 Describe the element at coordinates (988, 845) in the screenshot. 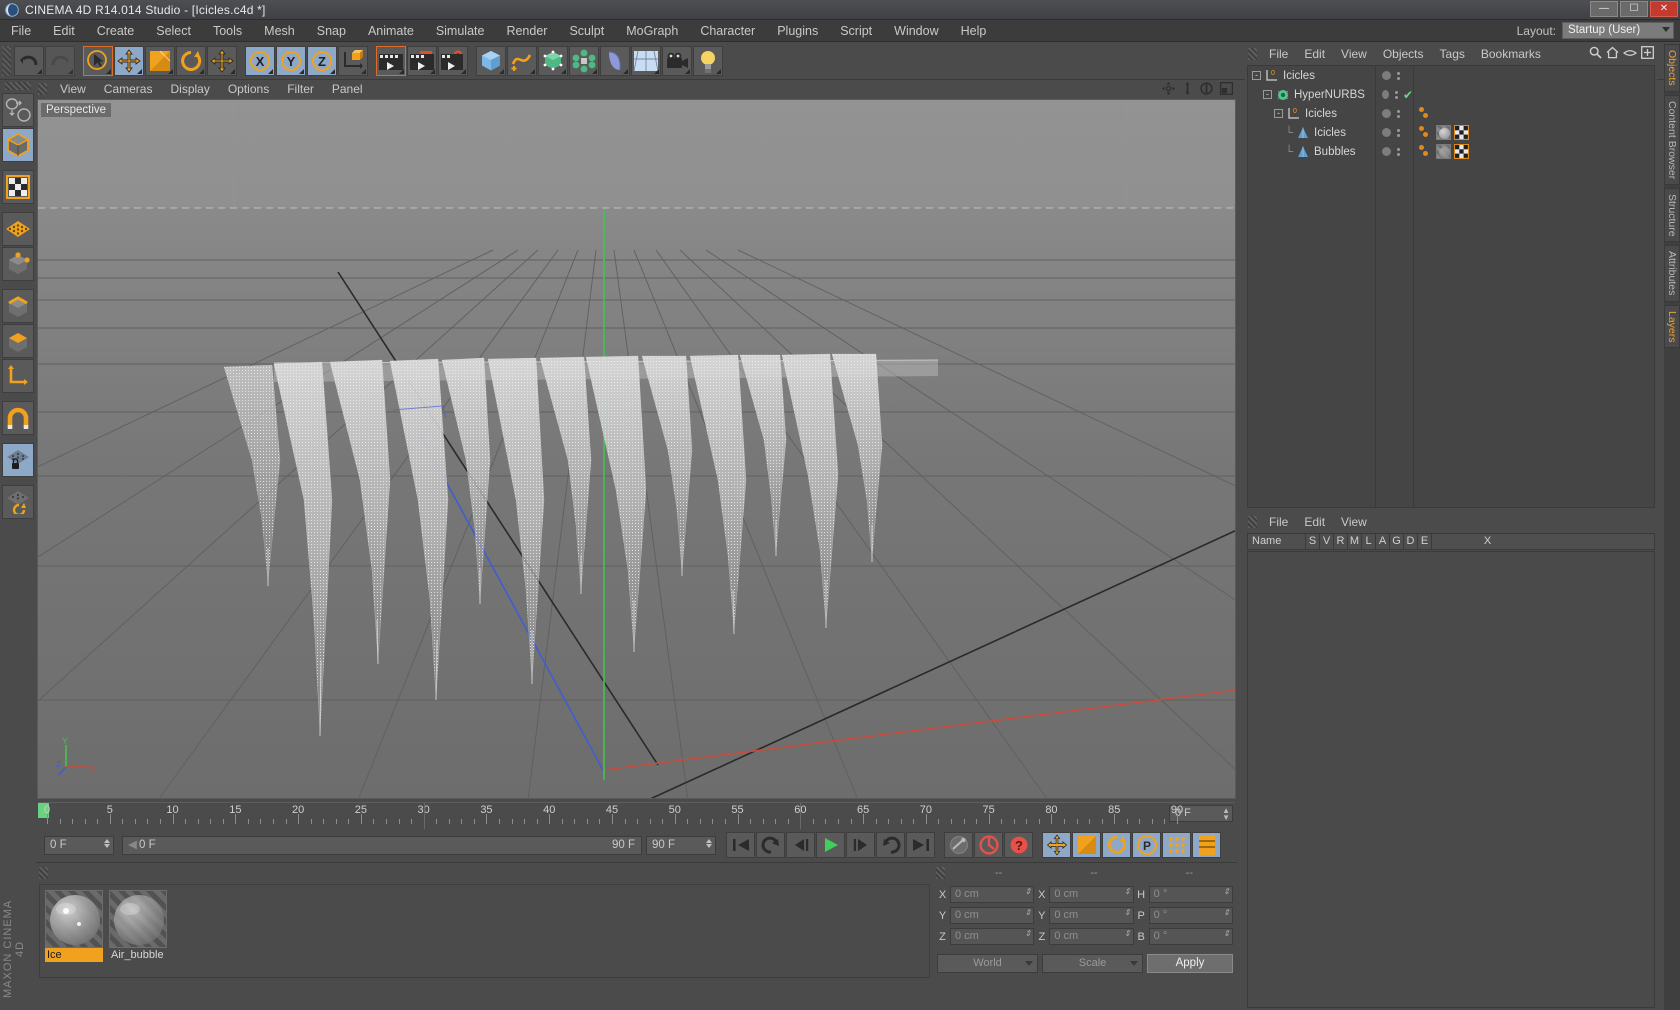

I see `record-active-objects-button` at that location.